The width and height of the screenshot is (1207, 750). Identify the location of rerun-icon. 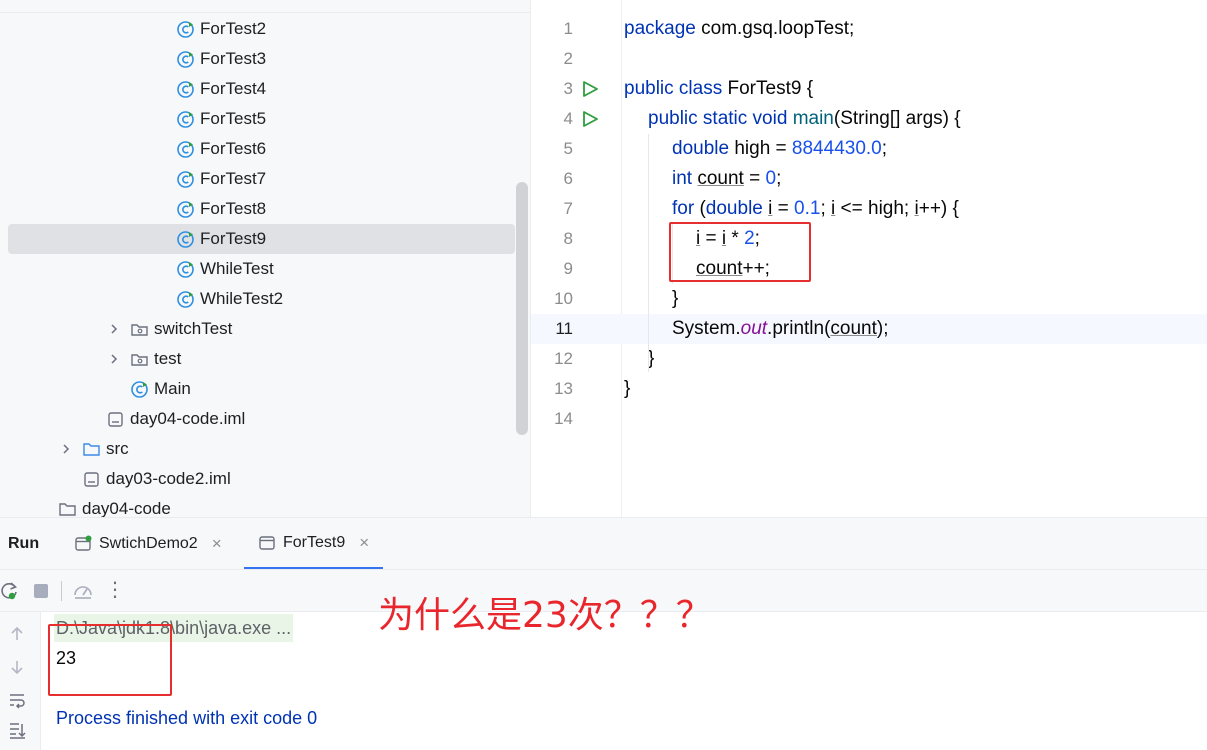
(10, 591).